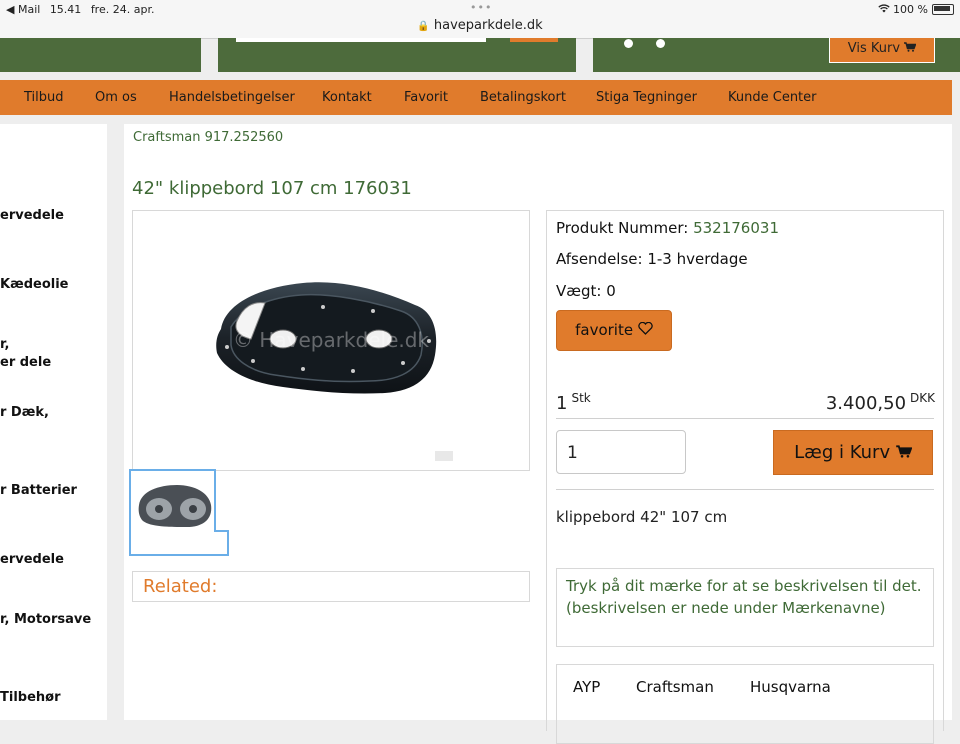 The image size is (960, 744). I want to click on product-number-value: 532176031, so click(736, 228).